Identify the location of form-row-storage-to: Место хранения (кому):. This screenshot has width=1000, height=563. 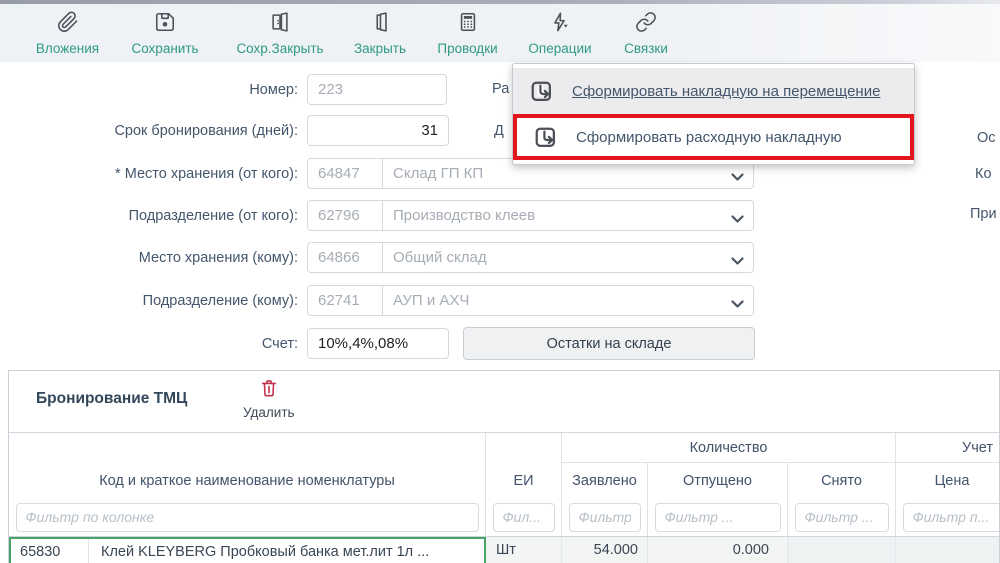
(377, 257).